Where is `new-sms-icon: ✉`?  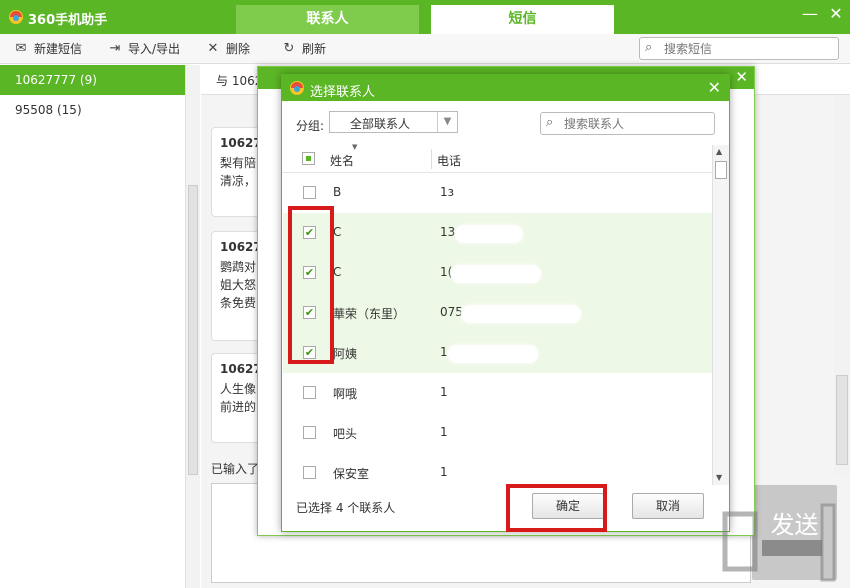 new-sms-icon: ✉ is located at coordinates (21, 48).